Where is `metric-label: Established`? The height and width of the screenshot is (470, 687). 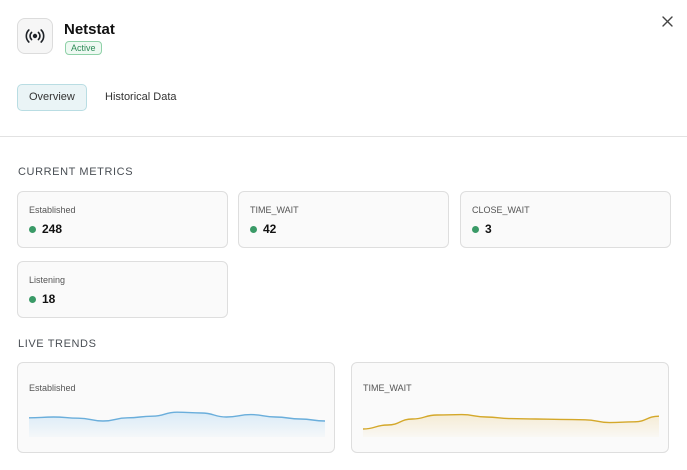
metric-label: Established is located at coordinates (52, 210).